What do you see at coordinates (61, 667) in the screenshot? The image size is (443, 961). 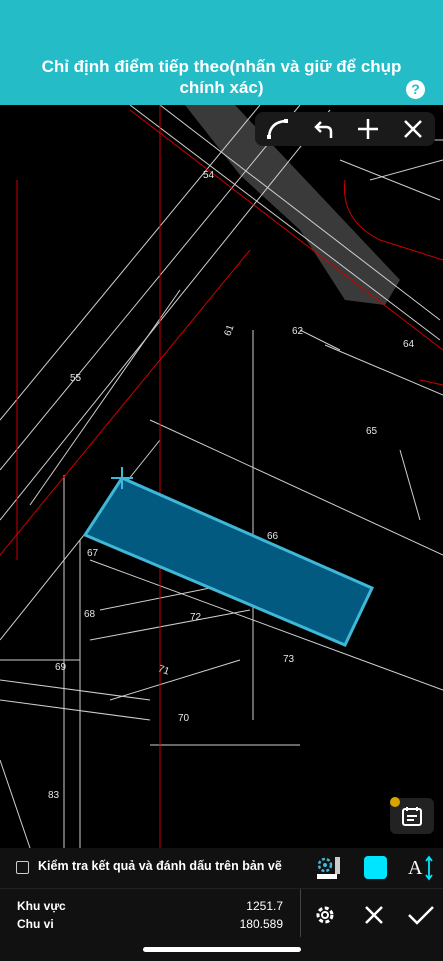 I see `parcel-label: 69` at bounding box center [61, 667].